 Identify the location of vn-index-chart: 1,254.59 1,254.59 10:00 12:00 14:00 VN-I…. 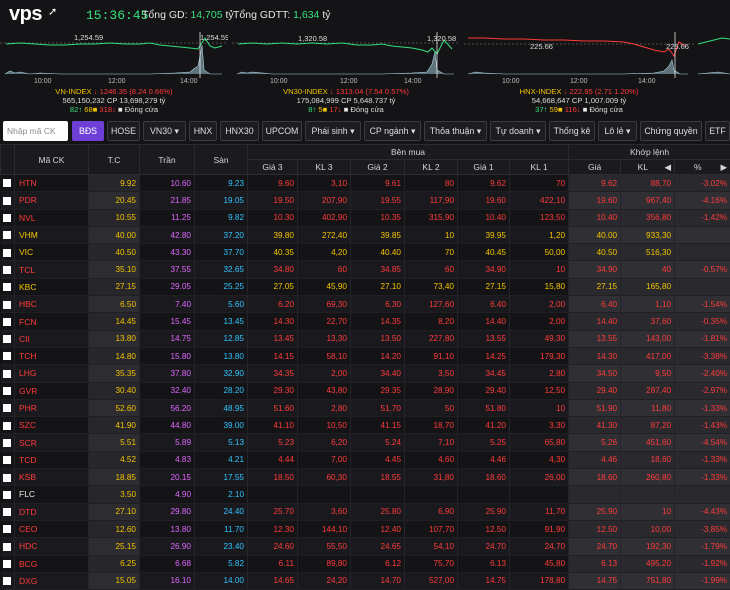
(114, 74).